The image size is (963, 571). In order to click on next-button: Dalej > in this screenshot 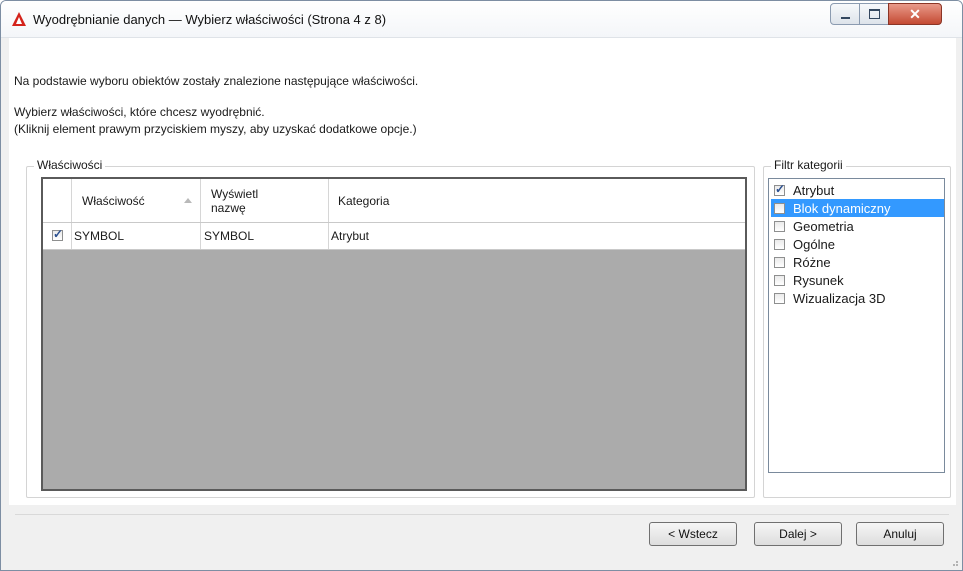, I will do `click(798, 534)`.